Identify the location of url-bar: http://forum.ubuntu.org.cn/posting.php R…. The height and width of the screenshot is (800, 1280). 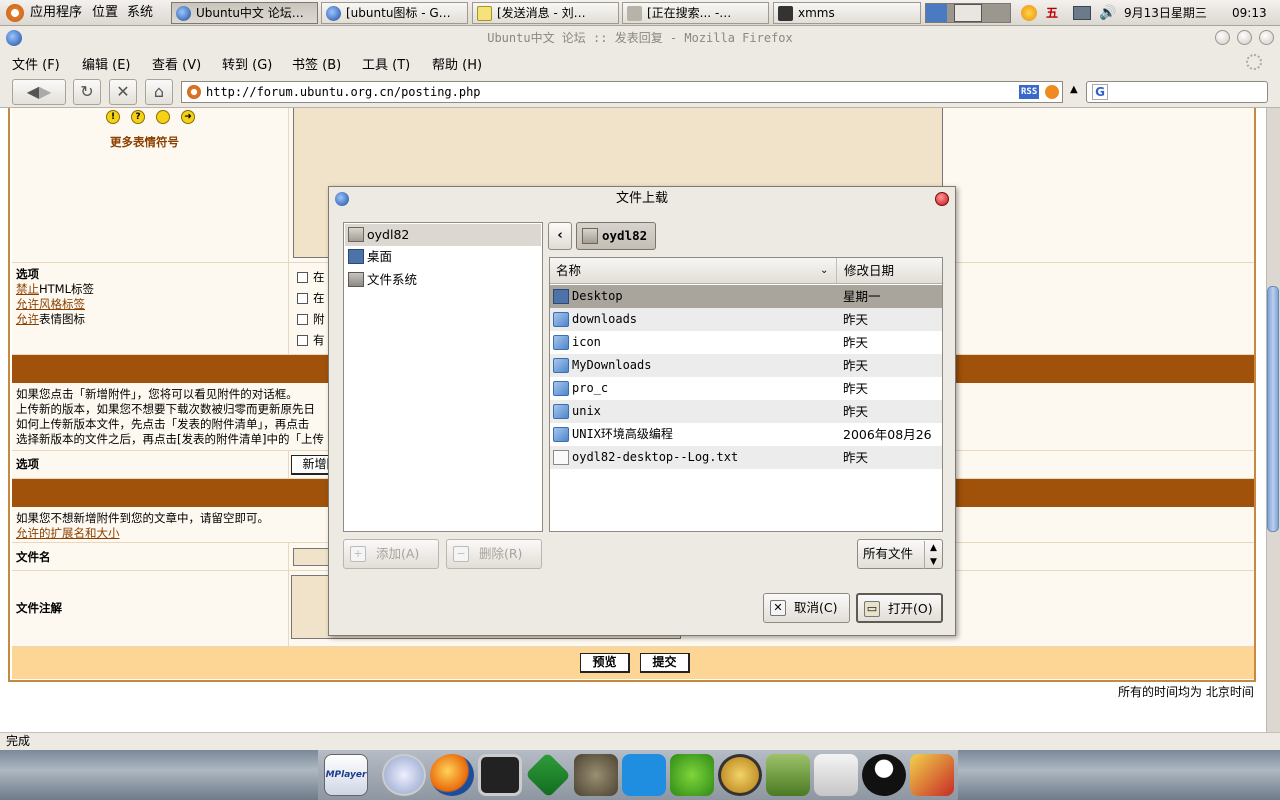
(622, 92).